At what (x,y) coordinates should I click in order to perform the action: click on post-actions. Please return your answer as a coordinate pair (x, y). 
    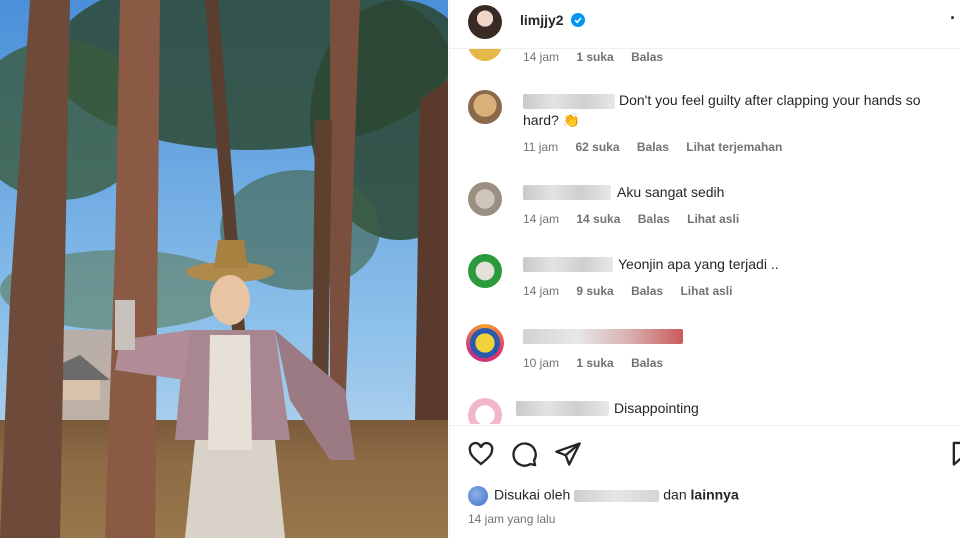
    Looking at the image, I should click on (705, 455).